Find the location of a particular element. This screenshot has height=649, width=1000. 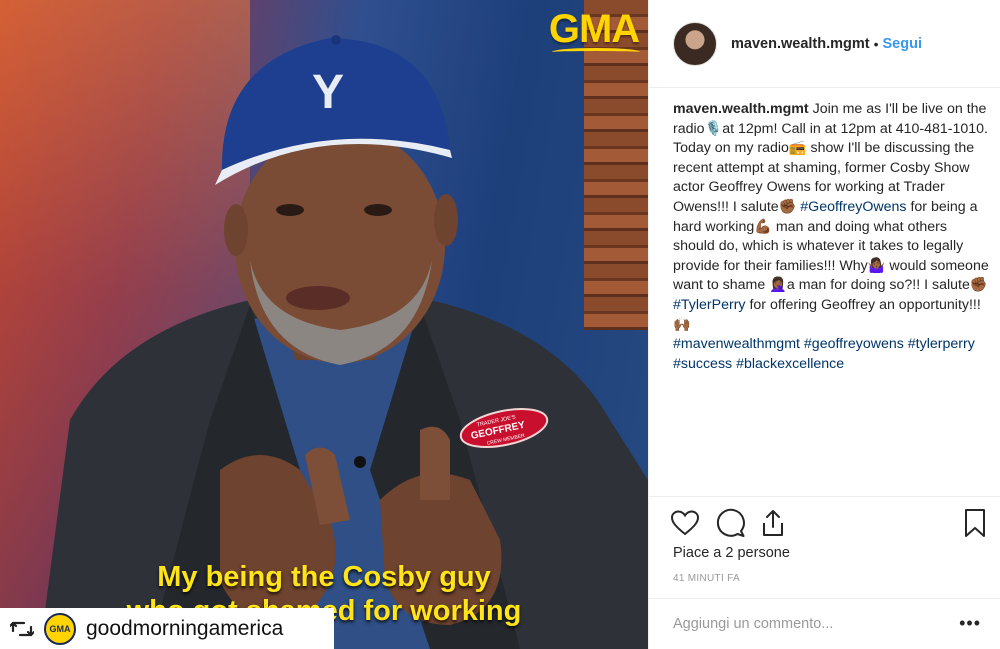

hashtag-link: #GeoffreyOwens is located at coordinates (853, 207).